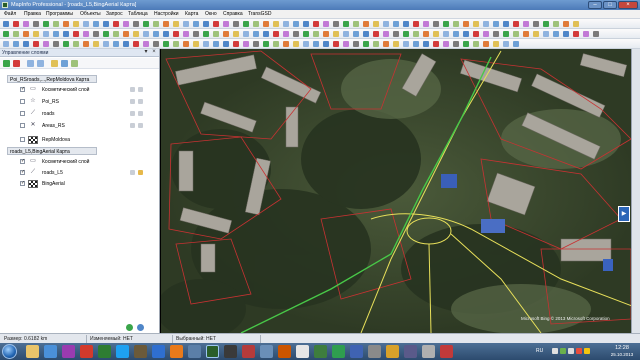  Describe the element at coordinates (122, 351) in the screenshot. I see `skype-icon` at that location.